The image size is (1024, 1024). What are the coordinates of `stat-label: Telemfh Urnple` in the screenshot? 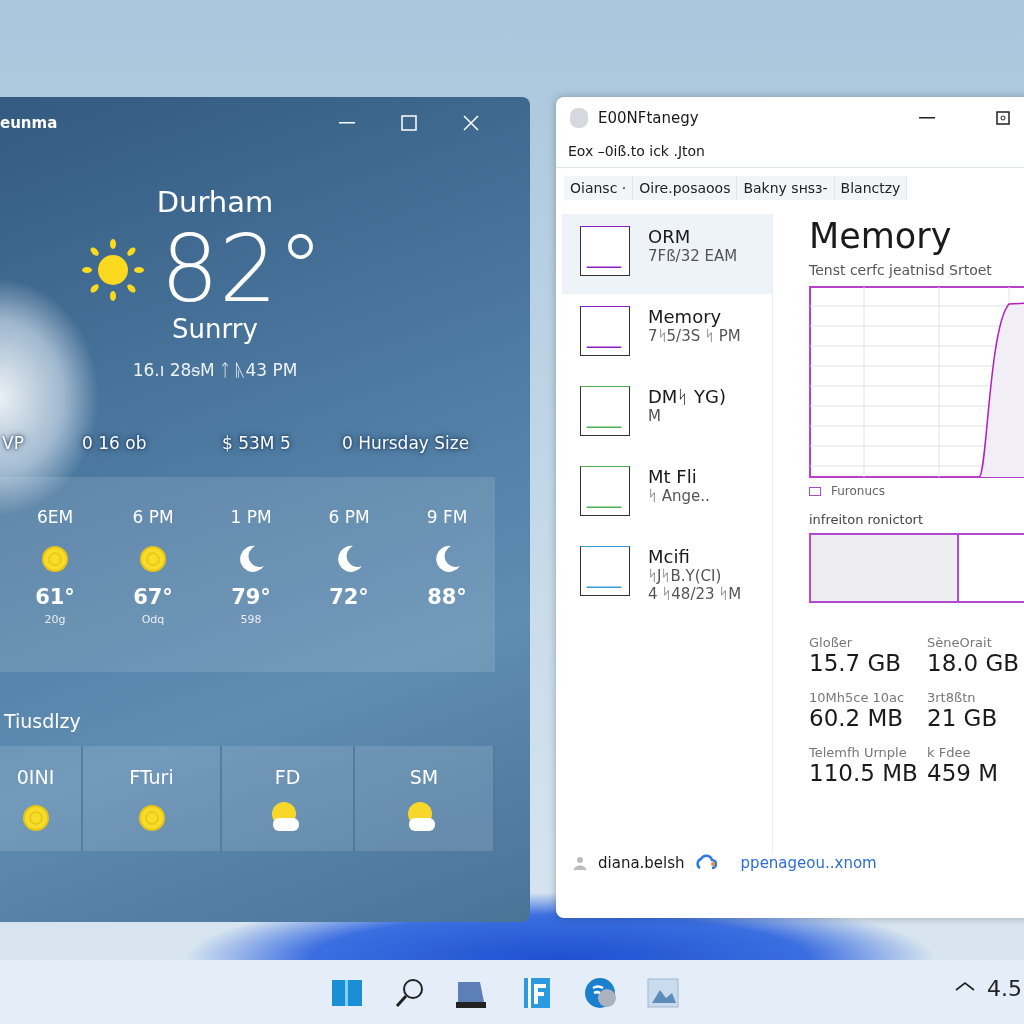 It's located at (858, 752).